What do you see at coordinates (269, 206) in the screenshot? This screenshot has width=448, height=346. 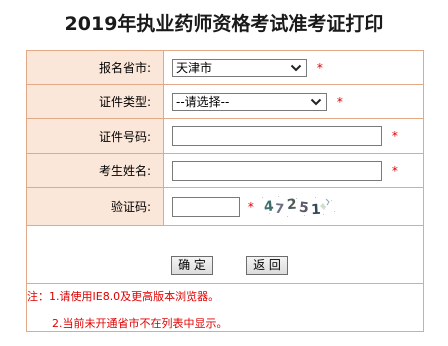 I see `captcha-char-1: 4` at bounding box center [269, 206].